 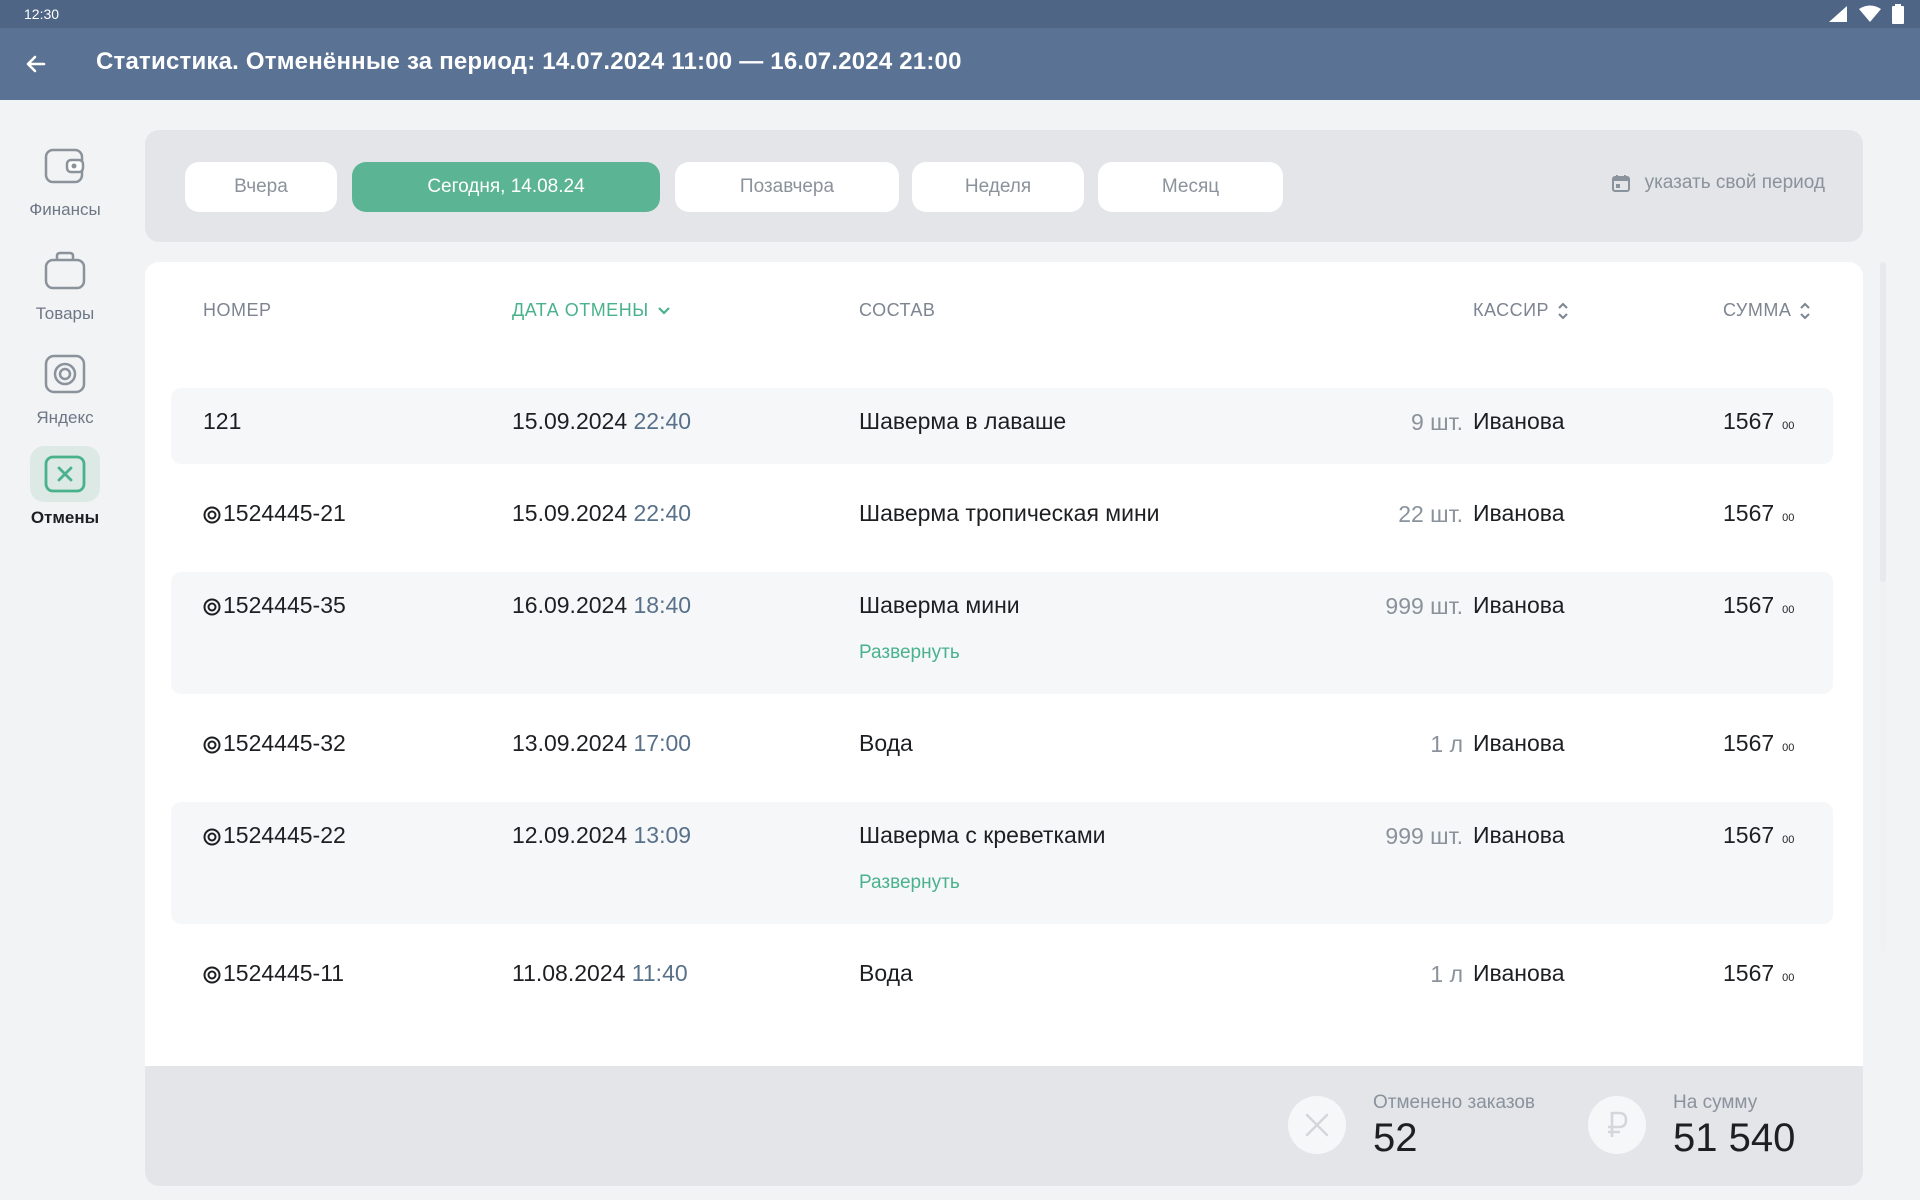 What do you see at coordinates (65, 313) in the screenshot?
I see `sidebar-item-label: Товары` at bounding box center [65, 313].